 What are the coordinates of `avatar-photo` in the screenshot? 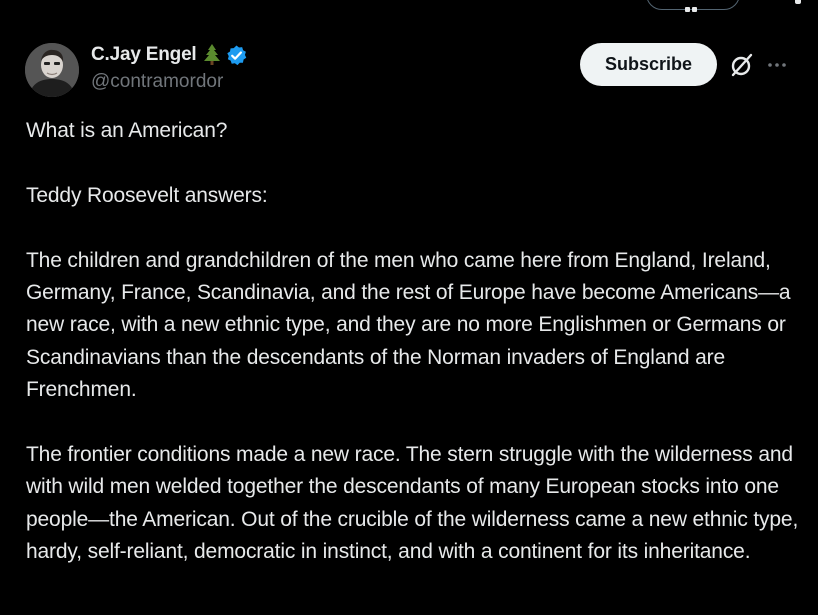 It's located at (52, 70).